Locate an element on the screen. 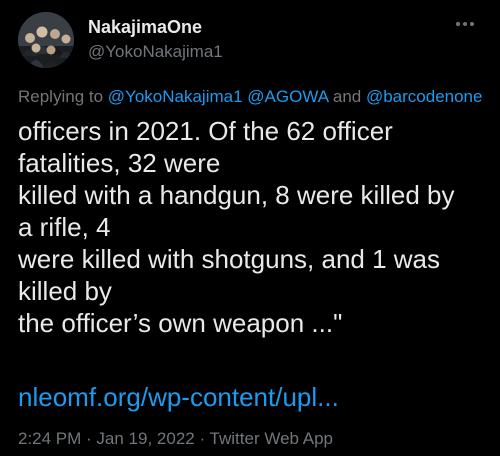  avatar is located at coordinates (46, 40).